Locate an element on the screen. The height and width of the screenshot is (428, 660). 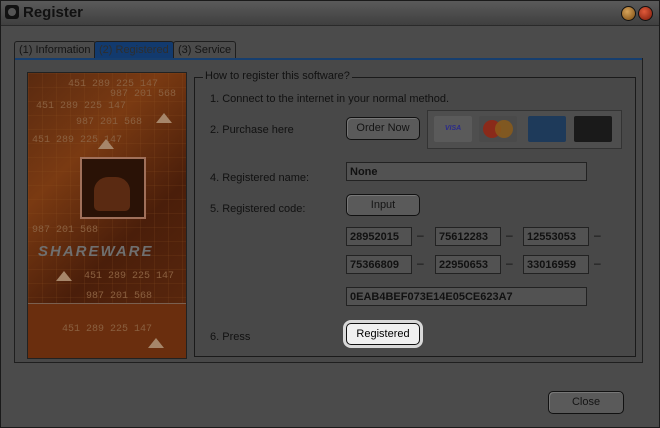
mastercard-icon is located at coordinates (498, 129).